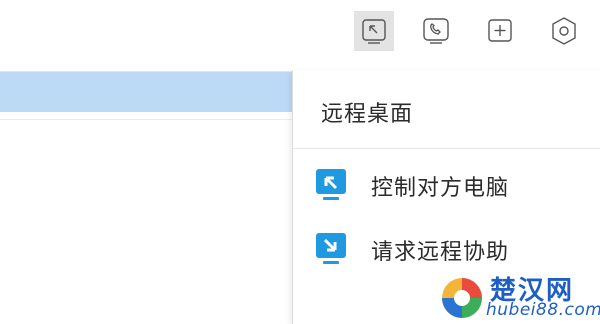 The height and width of the screenshot is (324, 600). I want to click on call-button, so click(436, 31).